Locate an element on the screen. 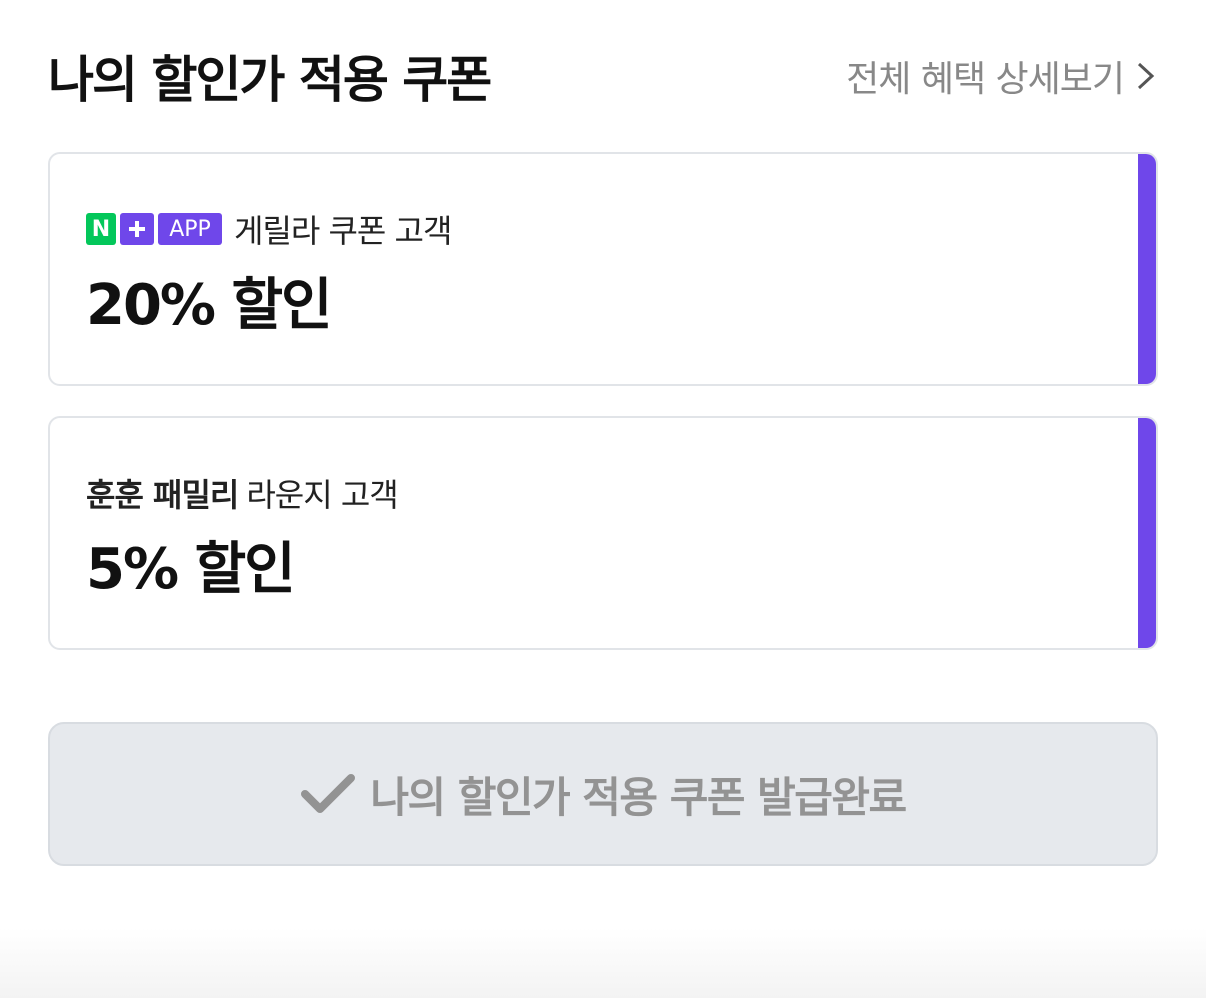 The image size is (1206, 998). chevron-right-icon is located at coordinates (1146, 76).